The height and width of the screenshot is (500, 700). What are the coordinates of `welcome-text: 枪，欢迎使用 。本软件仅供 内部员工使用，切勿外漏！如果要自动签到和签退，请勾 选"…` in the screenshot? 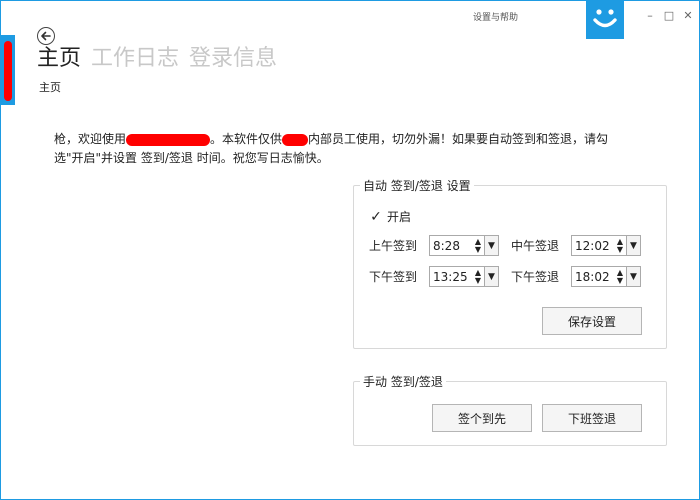 It's located at (354, 149).